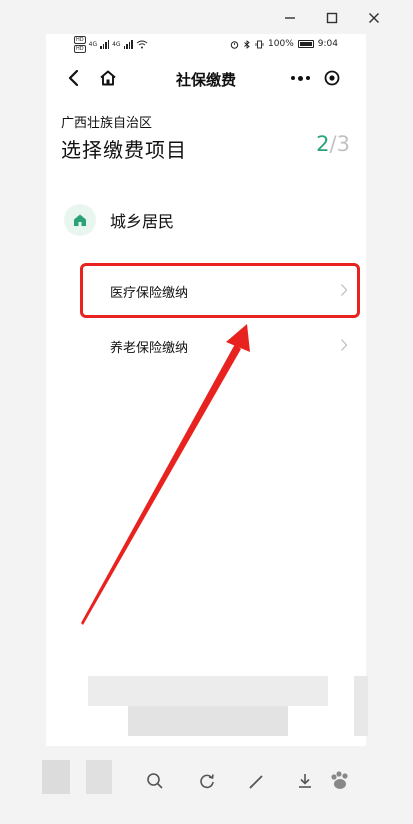 The width and height of the screenshot is (413, 824). I want to click on rotate-button, so click(207, 781).